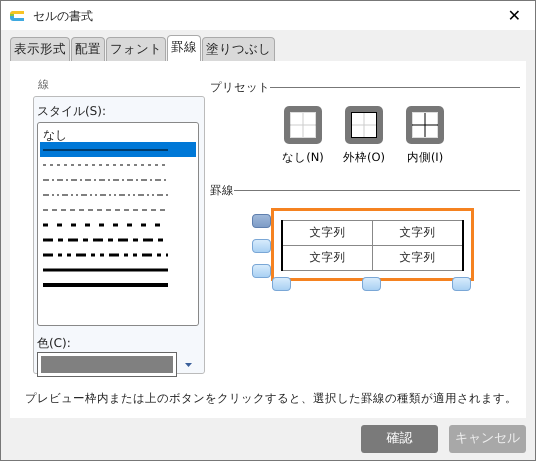 This screenshot has width=536, height=461. Describe the element at coordinates (240, 87) in the screenshot. I see `section-title: プリセット` at that location.